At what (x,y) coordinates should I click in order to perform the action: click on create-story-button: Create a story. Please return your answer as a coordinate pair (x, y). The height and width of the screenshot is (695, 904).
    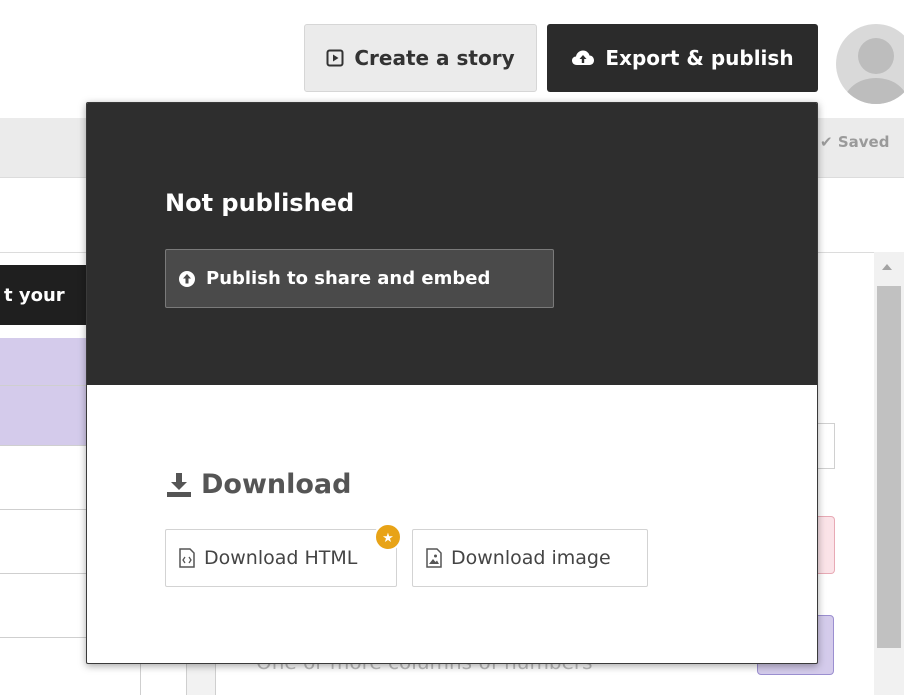
    Looking at the image, I should click on (420, 58).